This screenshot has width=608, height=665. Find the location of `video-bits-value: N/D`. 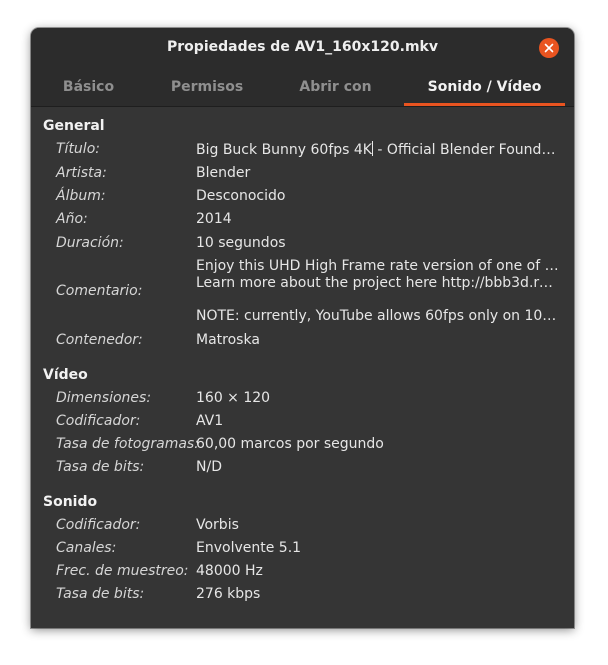

video-bits-value: N/D is located at coordinates (378, 467).